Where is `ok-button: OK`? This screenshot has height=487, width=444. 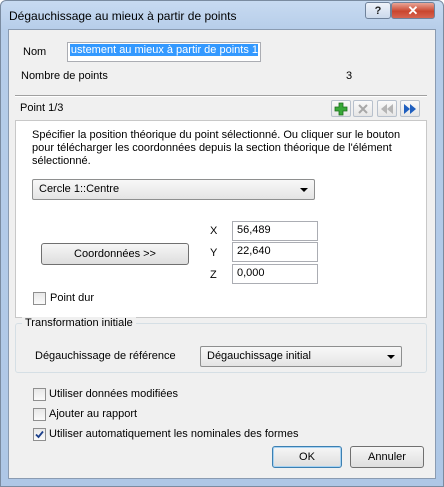
ok-button: OK is located at coordinates (307, 457).